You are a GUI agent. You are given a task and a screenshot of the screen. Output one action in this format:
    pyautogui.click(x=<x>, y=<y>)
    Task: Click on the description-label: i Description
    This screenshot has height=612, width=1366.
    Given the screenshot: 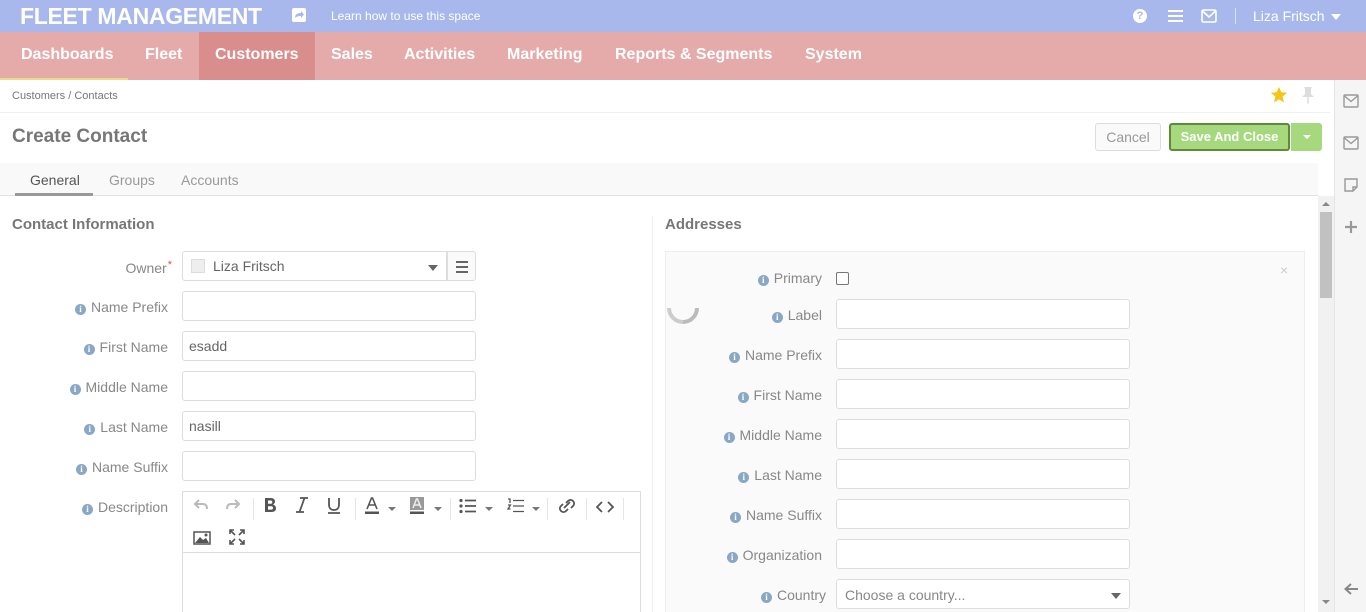 What is the action you would take?
    pyautogui.click(x=94, y=507)
    